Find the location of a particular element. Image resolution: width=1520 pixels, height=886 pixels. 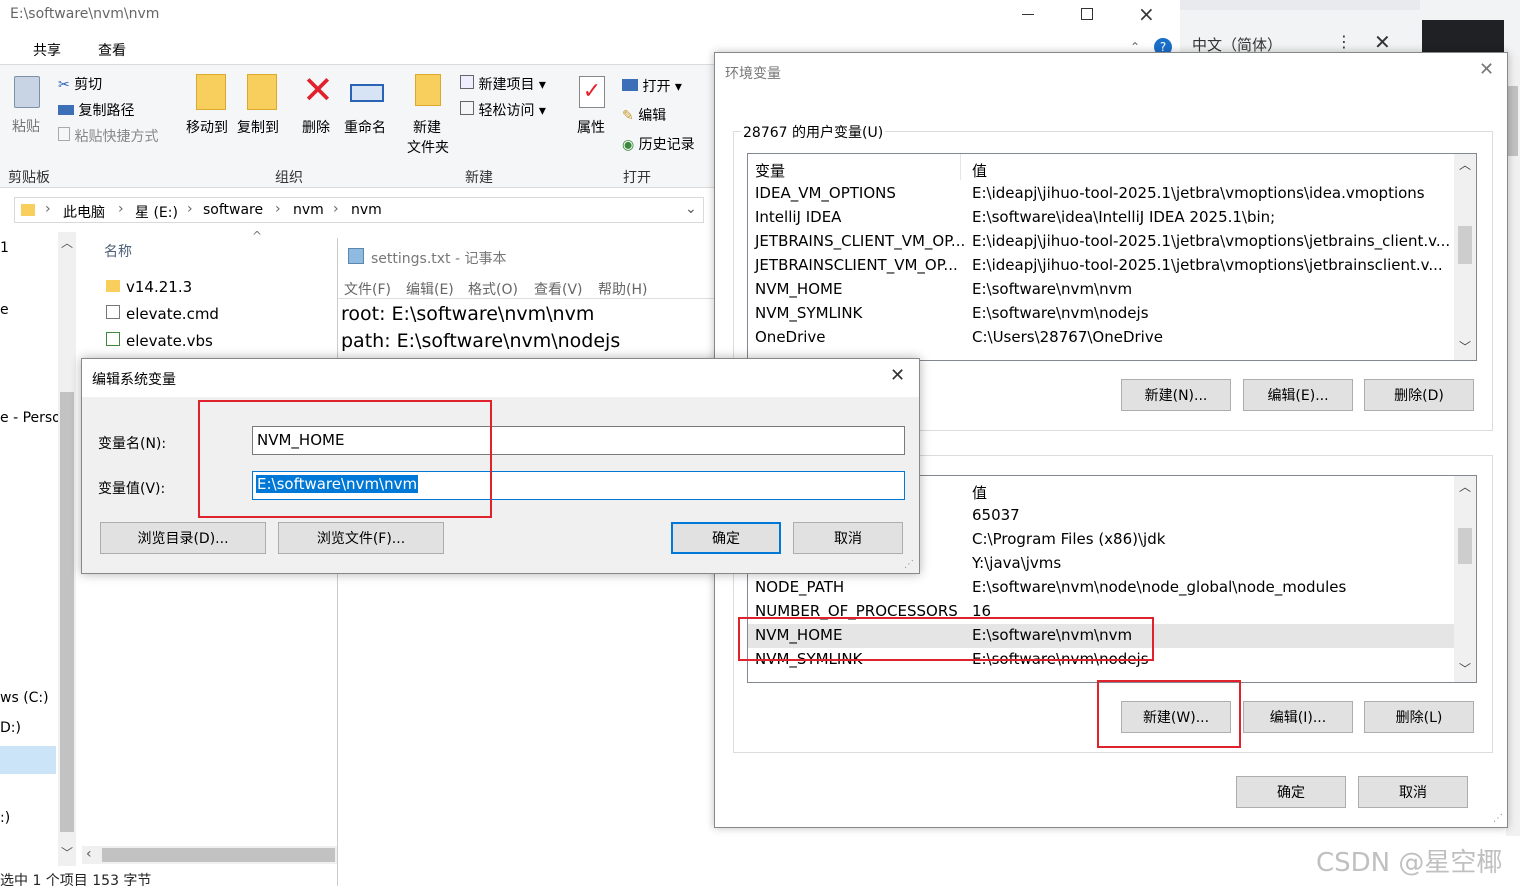

var-name-label: 变量名(N): is located at coordinates (132, 444).